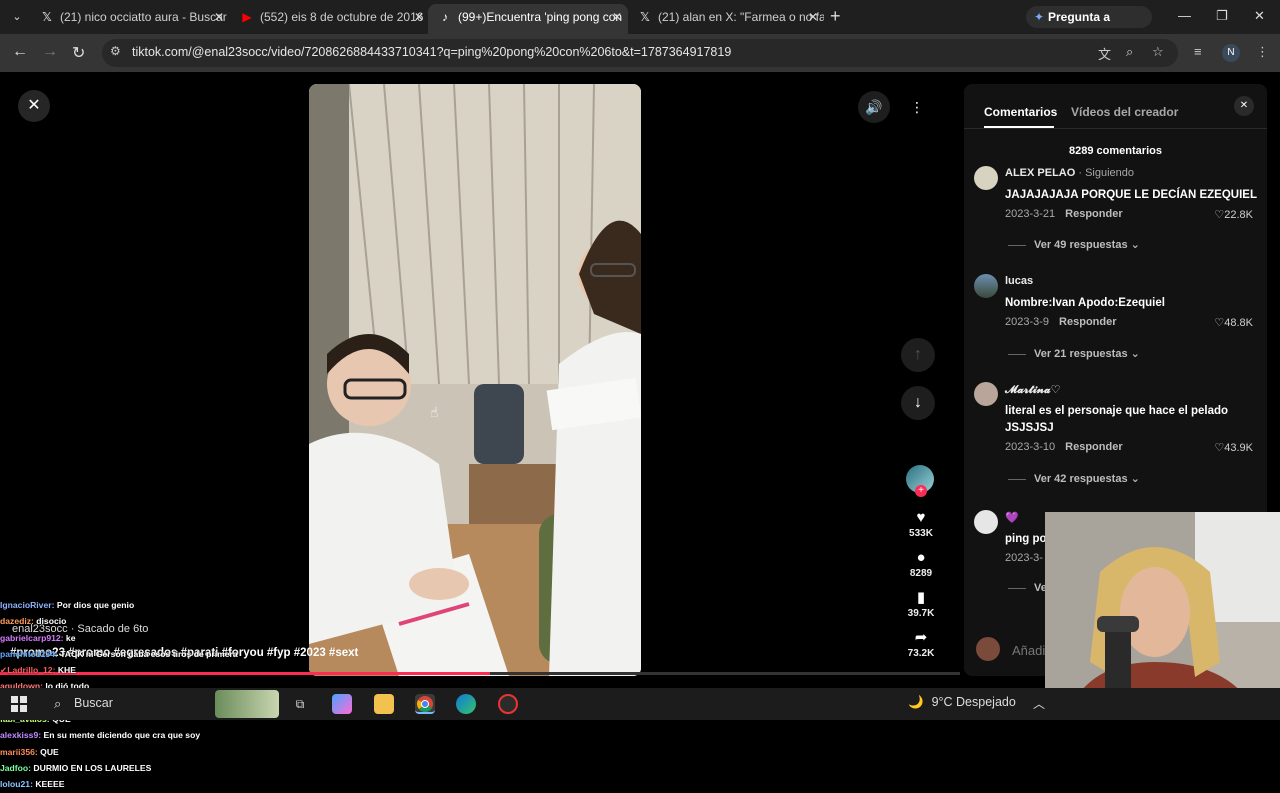 Image resolution: width=1280 pixels, height=793 pixels. Describe the element at coordinates (330, 17) in the screenshot. I see `browser-tab-2: ▶ (552) eis 8 de octubre de 2016 ✕` at that location.